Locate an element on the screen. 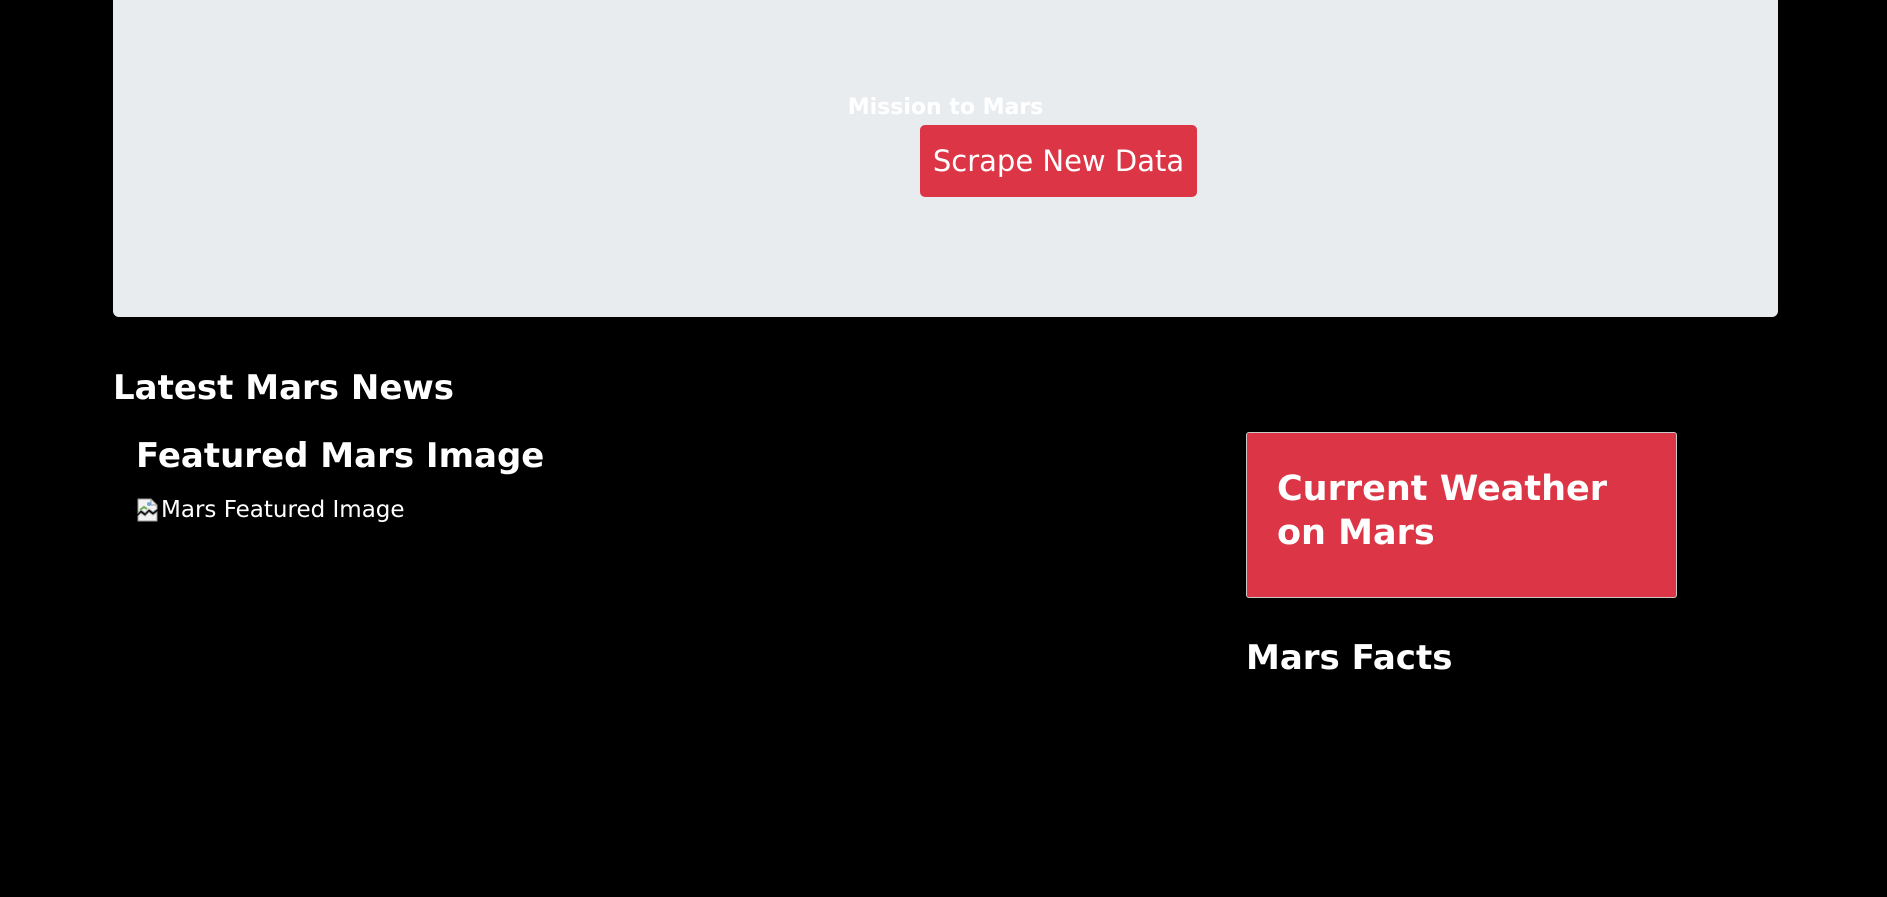 The image size is (1887, 897). broken-image-icon is located at coordinates (148, 510).